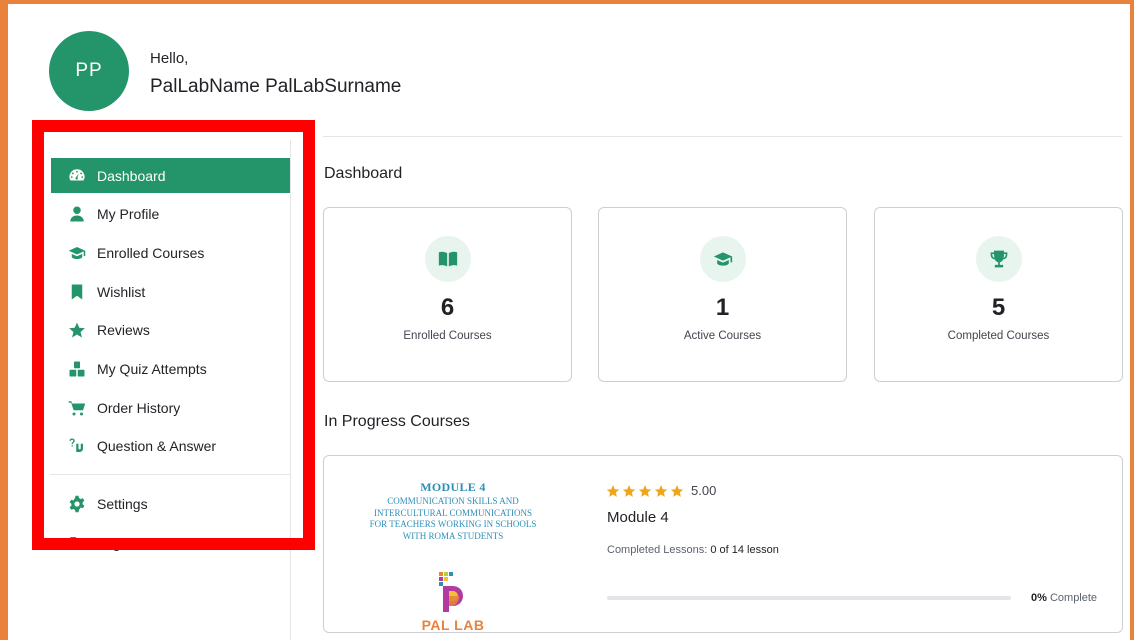  What do you see at coordinates (170, 543) in the screenshot?
I see `sidebar-item-logout: Logout` at bounding box center [170, 543].